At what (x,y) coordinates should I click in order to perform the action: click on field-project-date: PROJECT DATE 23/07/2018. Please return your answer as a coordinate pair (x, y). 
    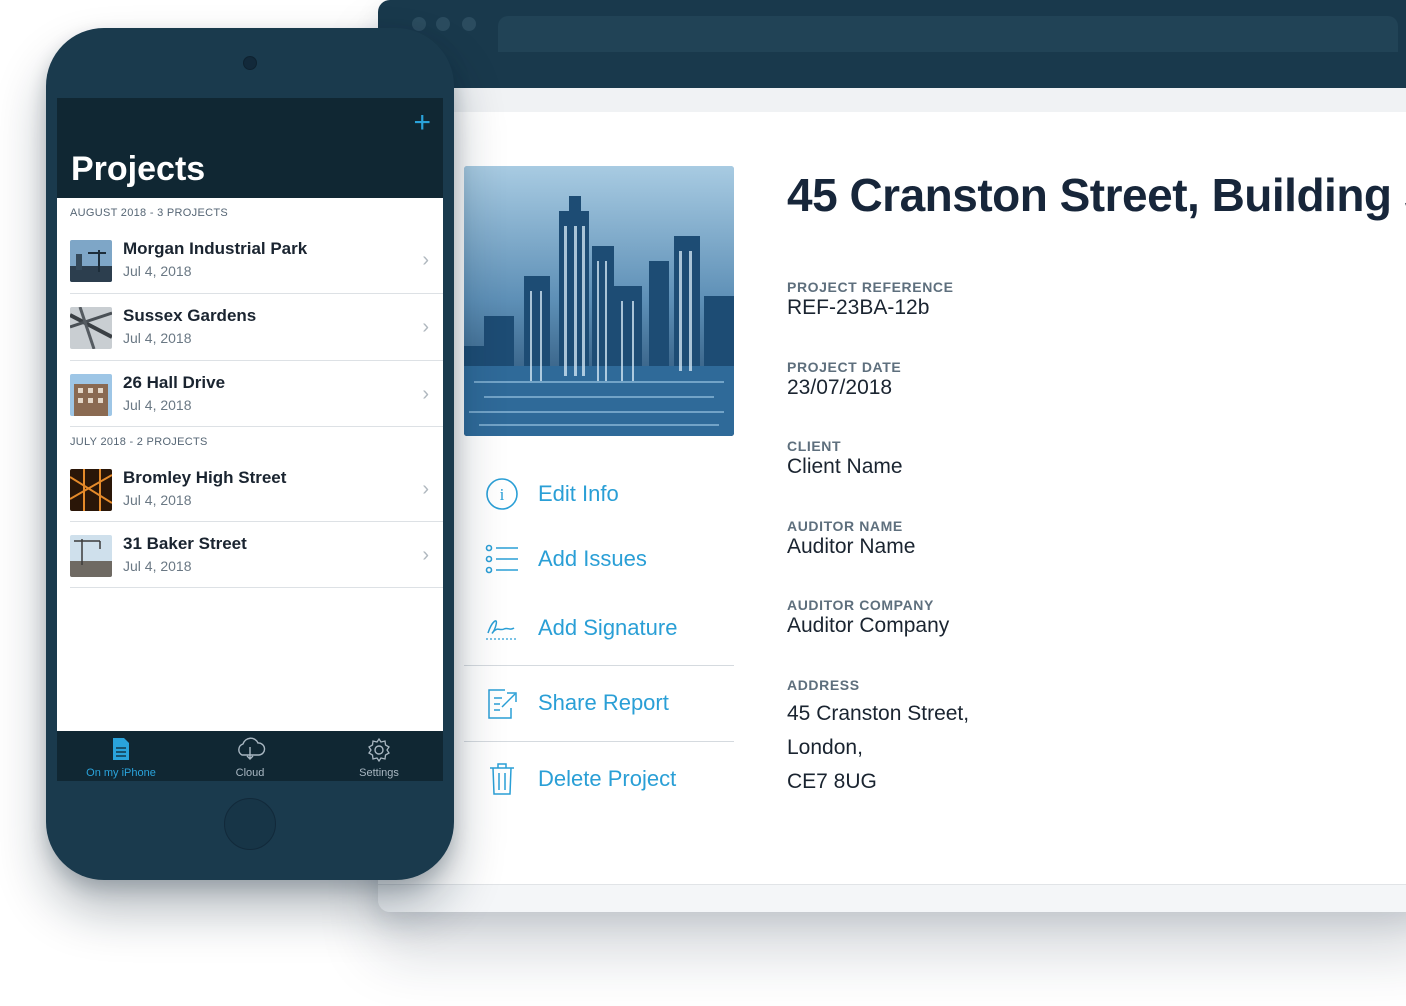
    Looking at the image, I should click on (844, 379).